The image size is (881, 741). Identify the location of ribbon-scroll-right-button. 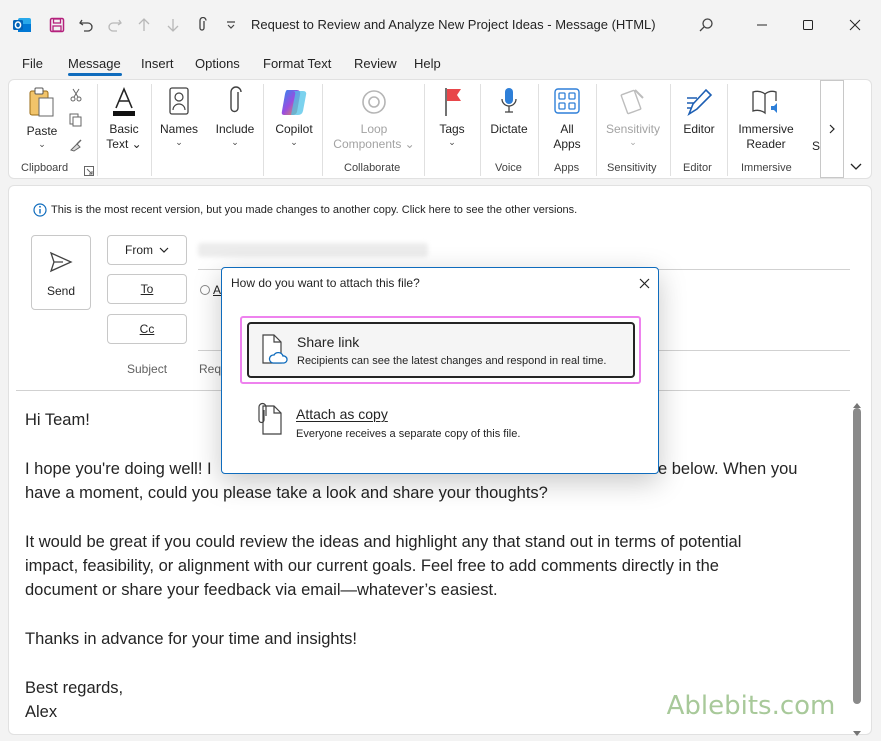
(832, 129).